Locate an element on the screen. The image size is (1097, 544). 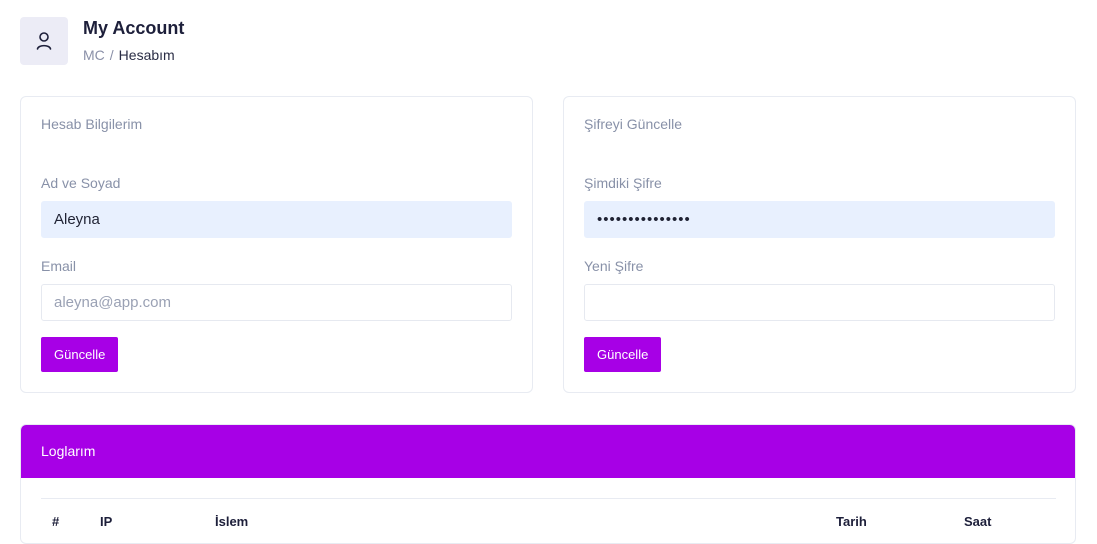
breadcrumb-current: Hesabım is located at coordinates (146, 55).